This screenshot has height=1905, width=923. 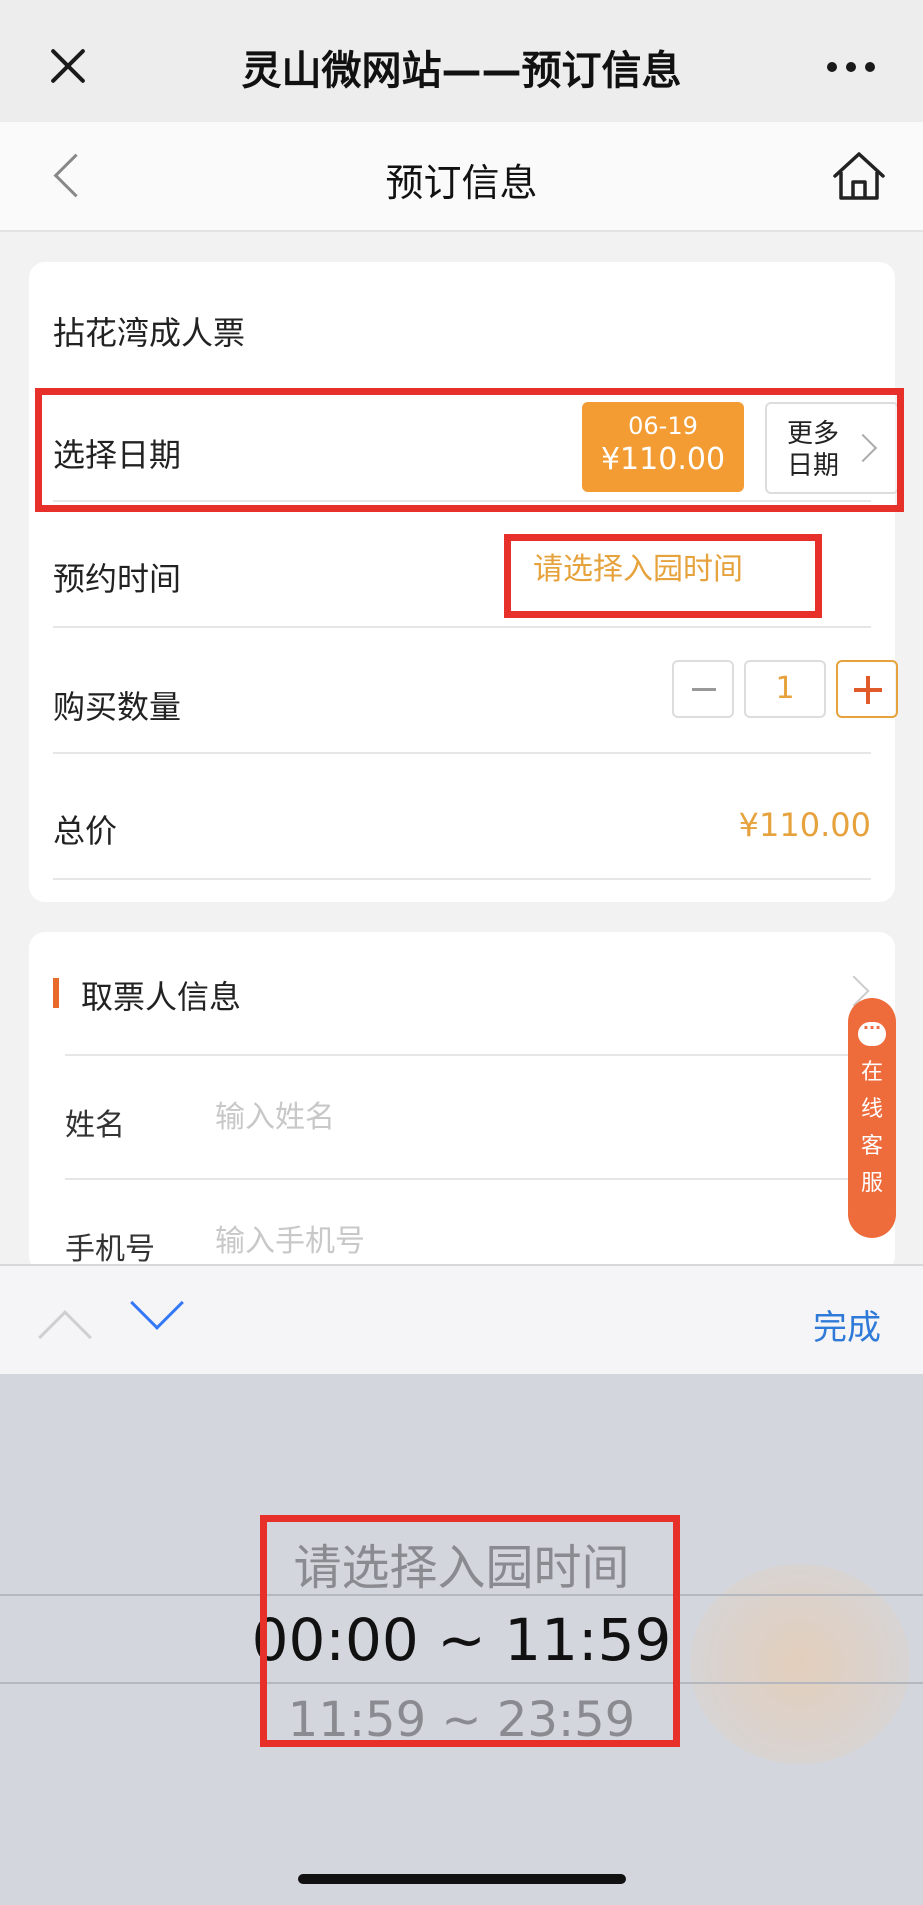 What do you see at coordinates (847, 1324) in the screenshot?
I see `done-button: 完成` at bounding box center [847, 1324].